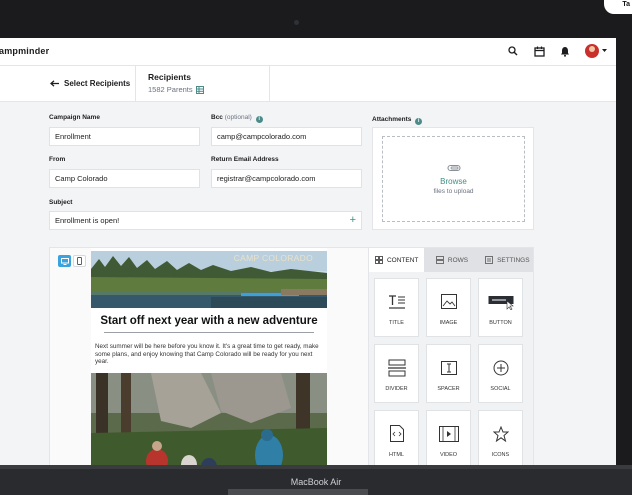 This screenshot has width=632, height=495. I want to click on block-image-label: IMAGE, so click(448, 322).